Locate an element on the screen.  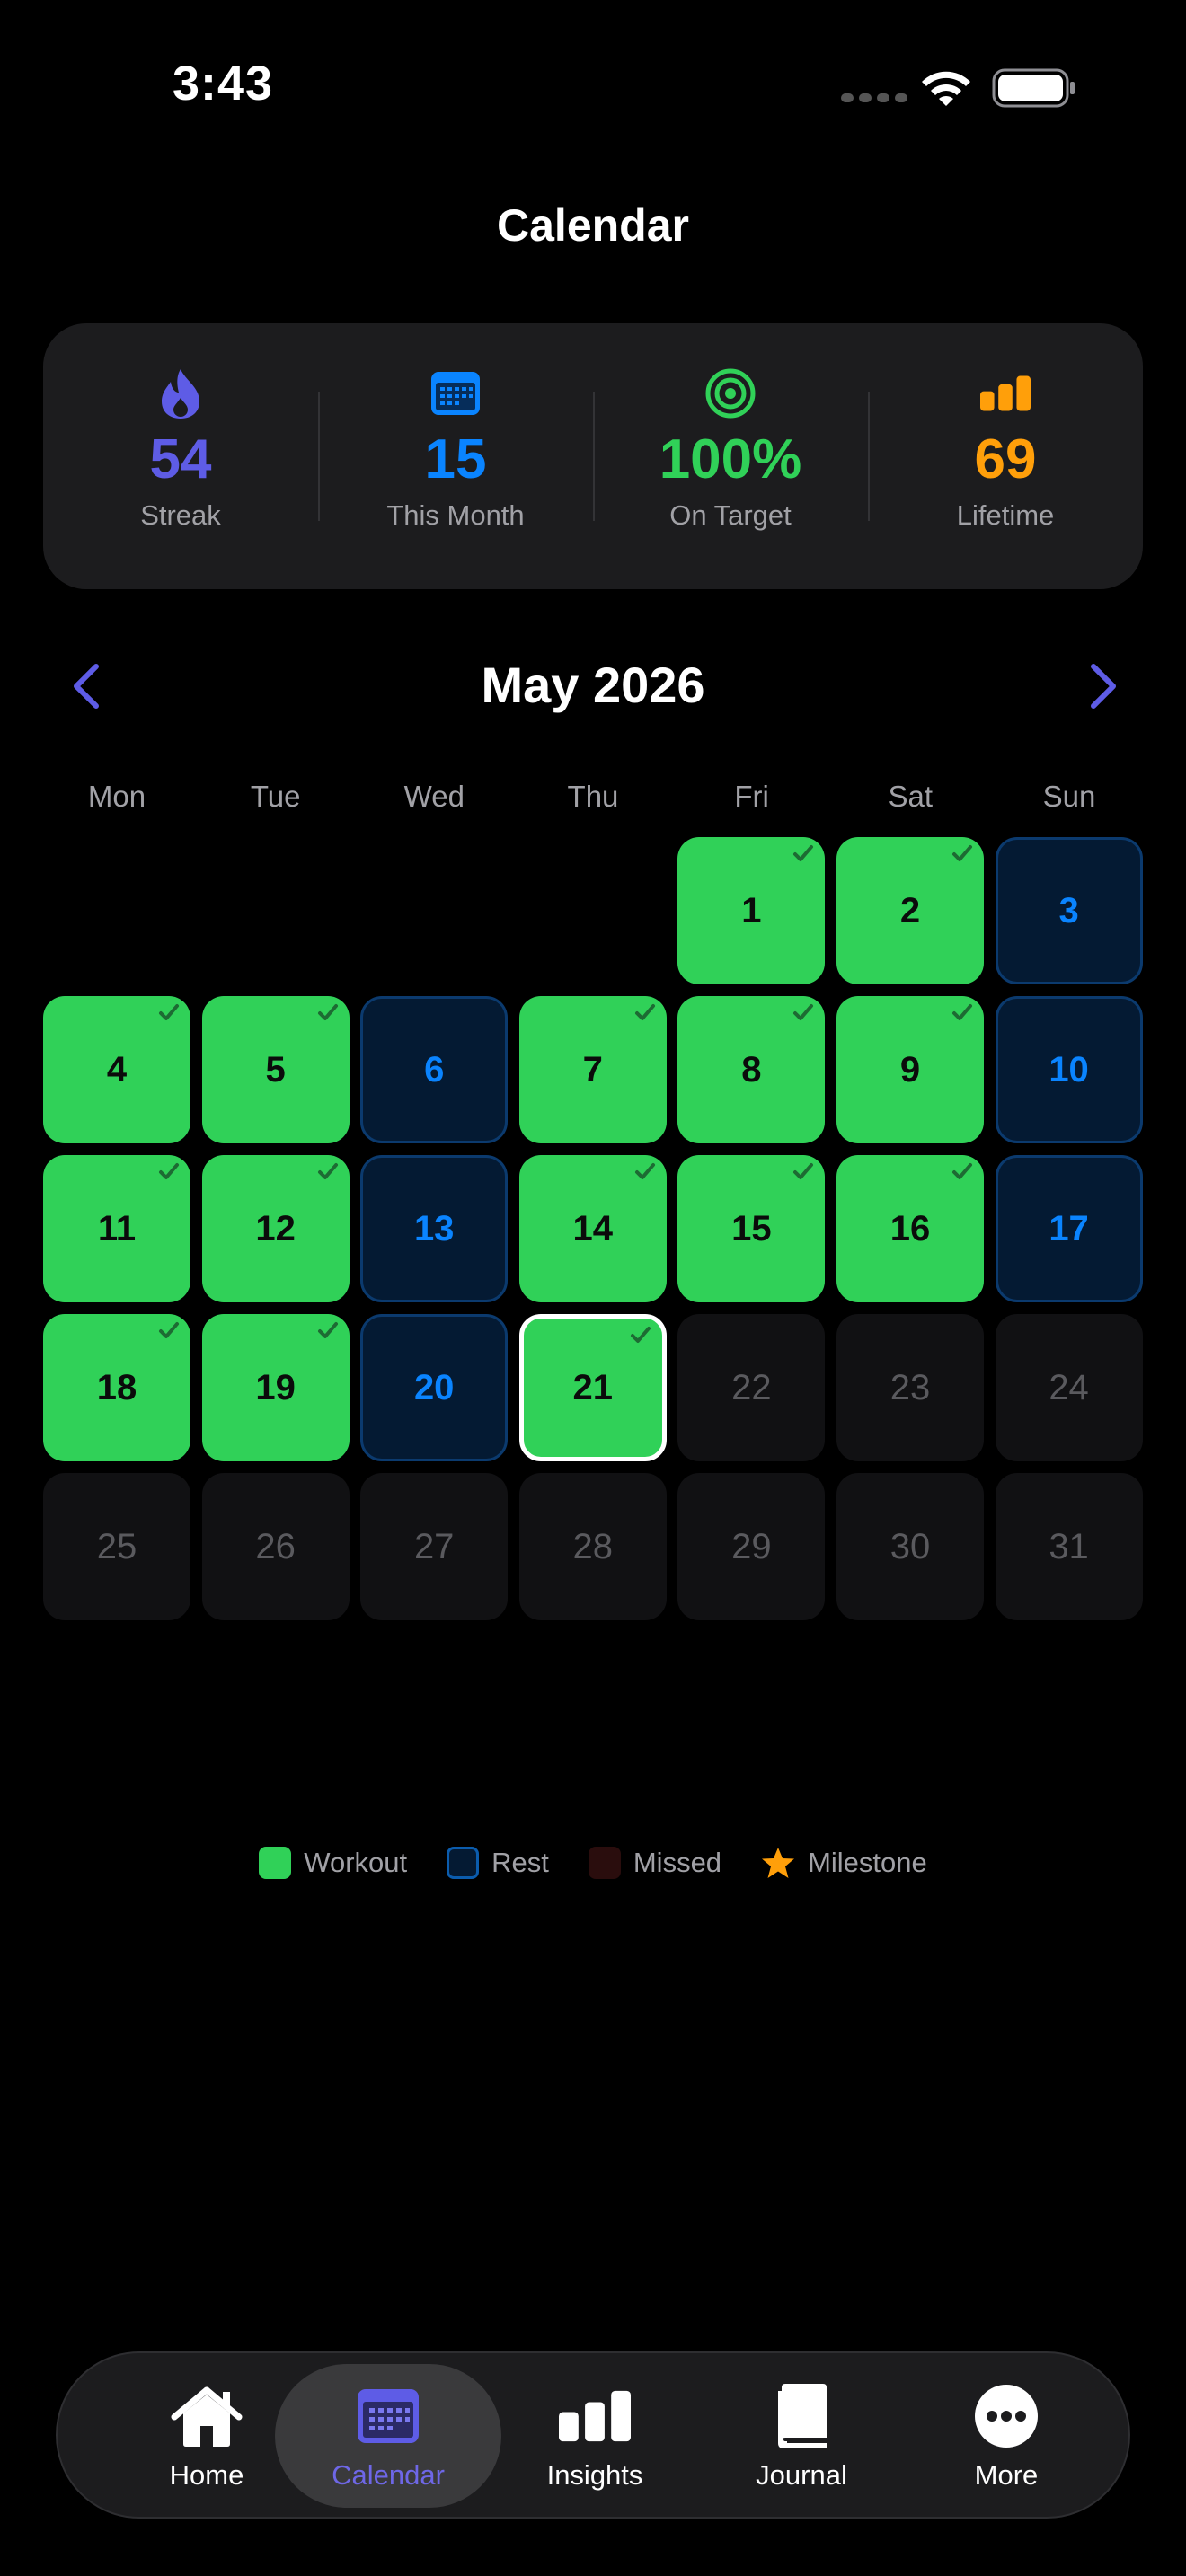
day-cell-4: 4 is located at coordinates (116, 1069).